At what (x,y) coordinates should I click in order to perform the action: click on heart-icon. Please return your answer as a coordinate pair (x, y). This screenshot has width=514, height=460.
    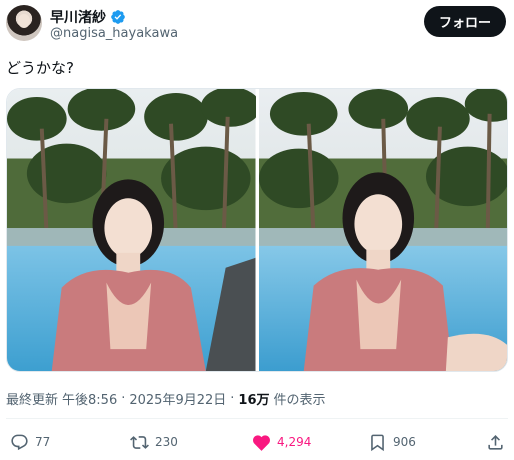
    Looking at the image, I should click on (261, 442).